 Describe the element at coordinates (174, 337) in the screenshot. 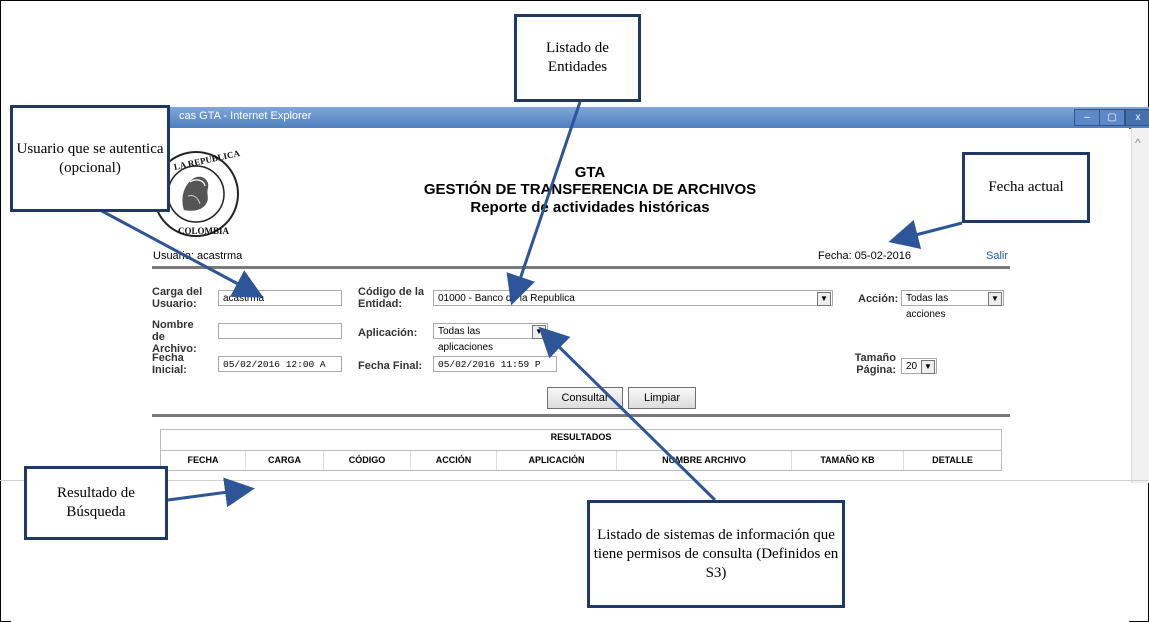

I see `nombre-archivo-label: Nombre de Archivo:` at that location.